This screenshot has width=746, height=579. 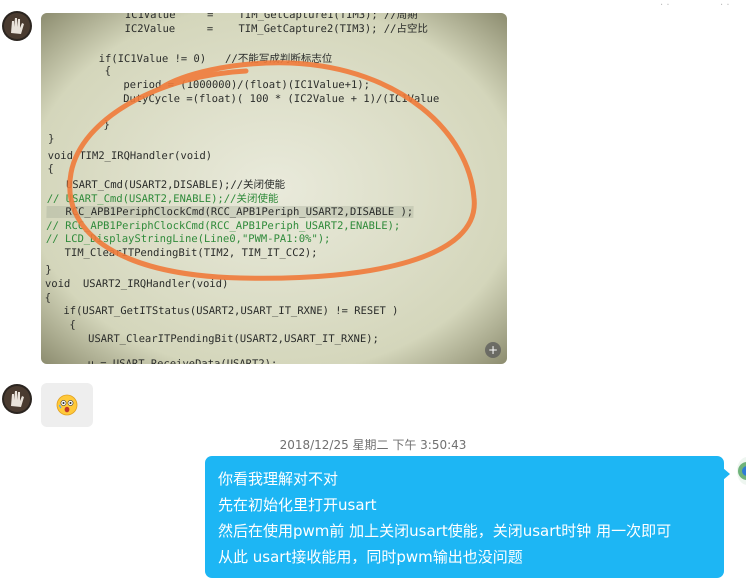 I want to click on zoom-in-icon: +, so click(x=493, y=350).